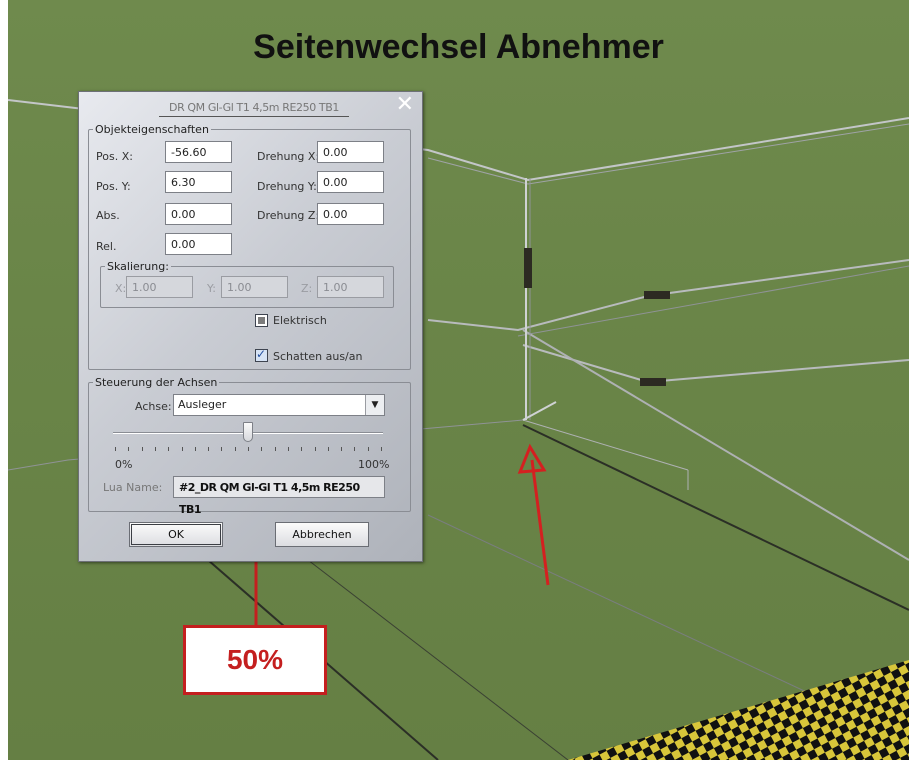 Image resolution: width=909 pixels, height=767 pixels. I want to click on ok-button: OK, so click(176, 534).